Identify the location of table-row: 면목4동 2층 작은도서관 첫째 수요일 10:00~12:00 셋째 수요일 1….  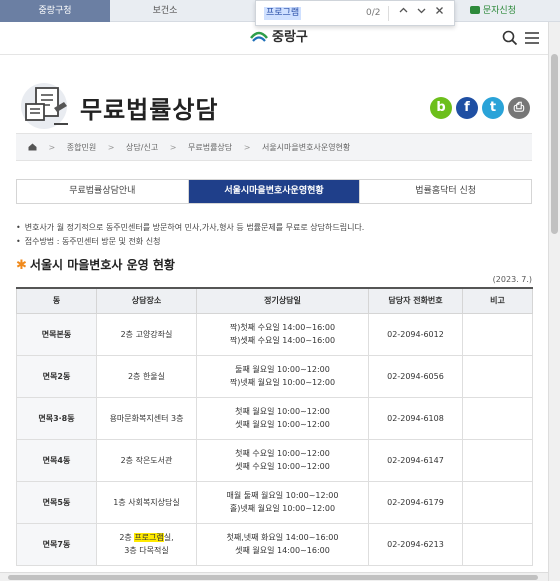
(274, 460).